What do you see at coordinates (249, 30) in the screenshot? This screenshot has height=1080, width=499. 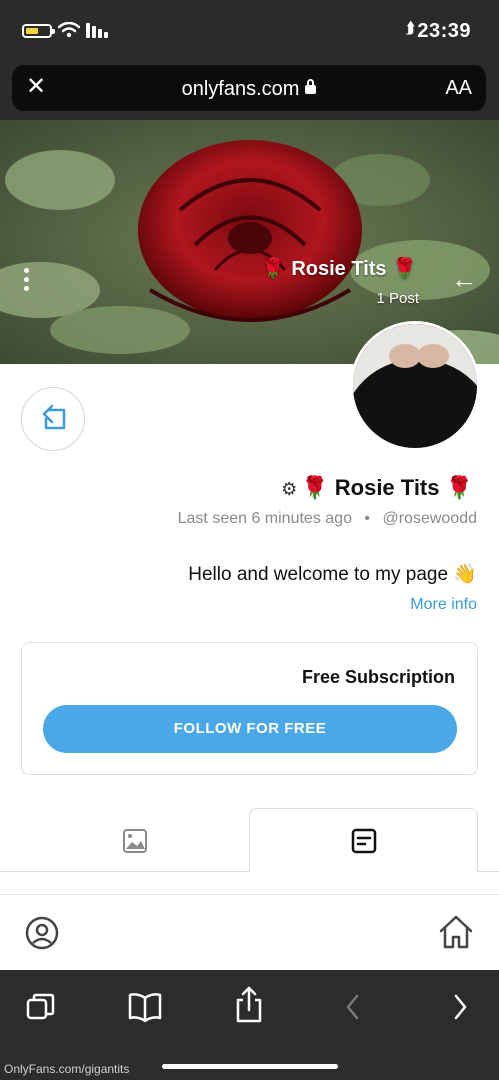 I see `status-bar: ⮭ 23:39` at bounding box center [249, 30].